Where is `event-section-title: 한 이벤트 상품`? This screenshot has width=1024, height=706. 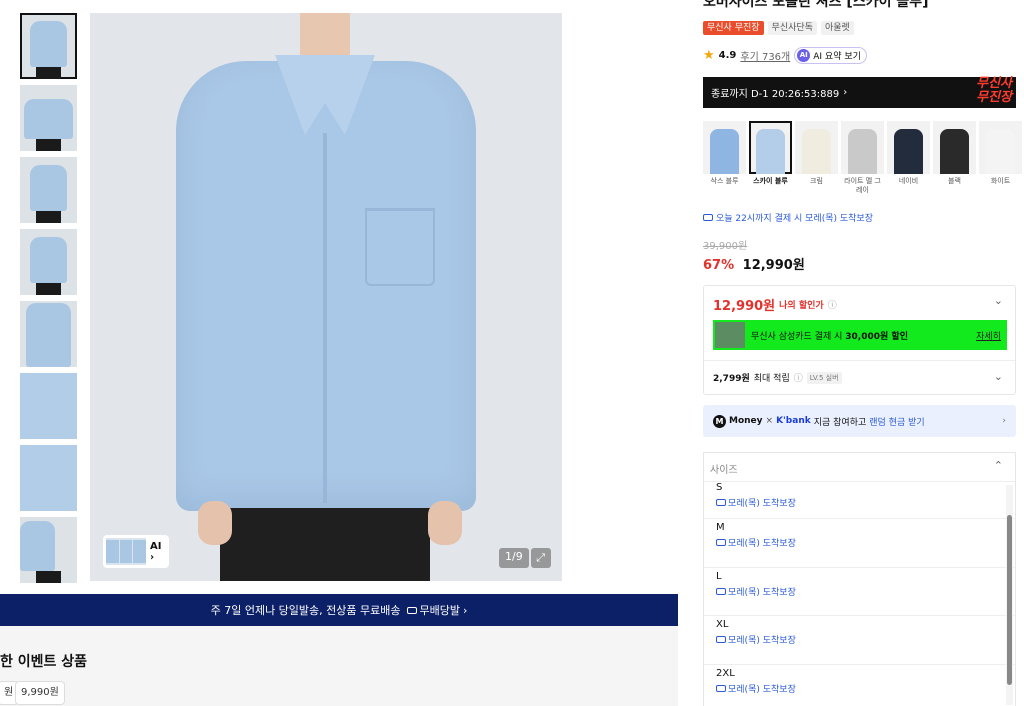
event-section-title: 한 이벤트 상품 is located at coordinates (44, 662).